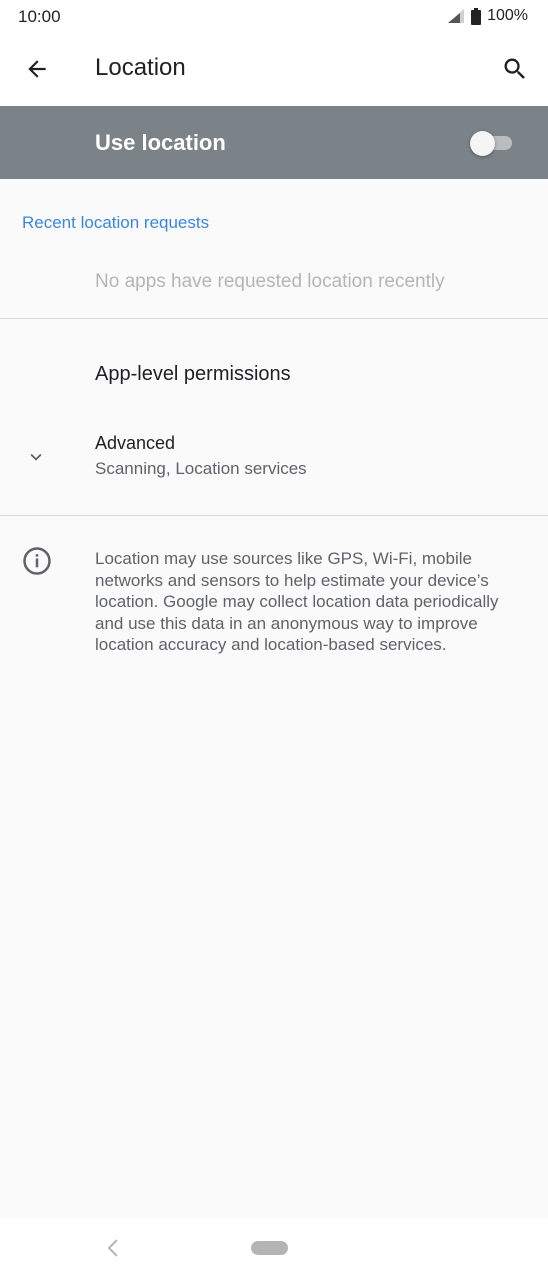 This screenshot has height=1282, width=548. Describe the element at coordinates (39, 16) in the screenshot. I see `status-time: 10:00` at that location.